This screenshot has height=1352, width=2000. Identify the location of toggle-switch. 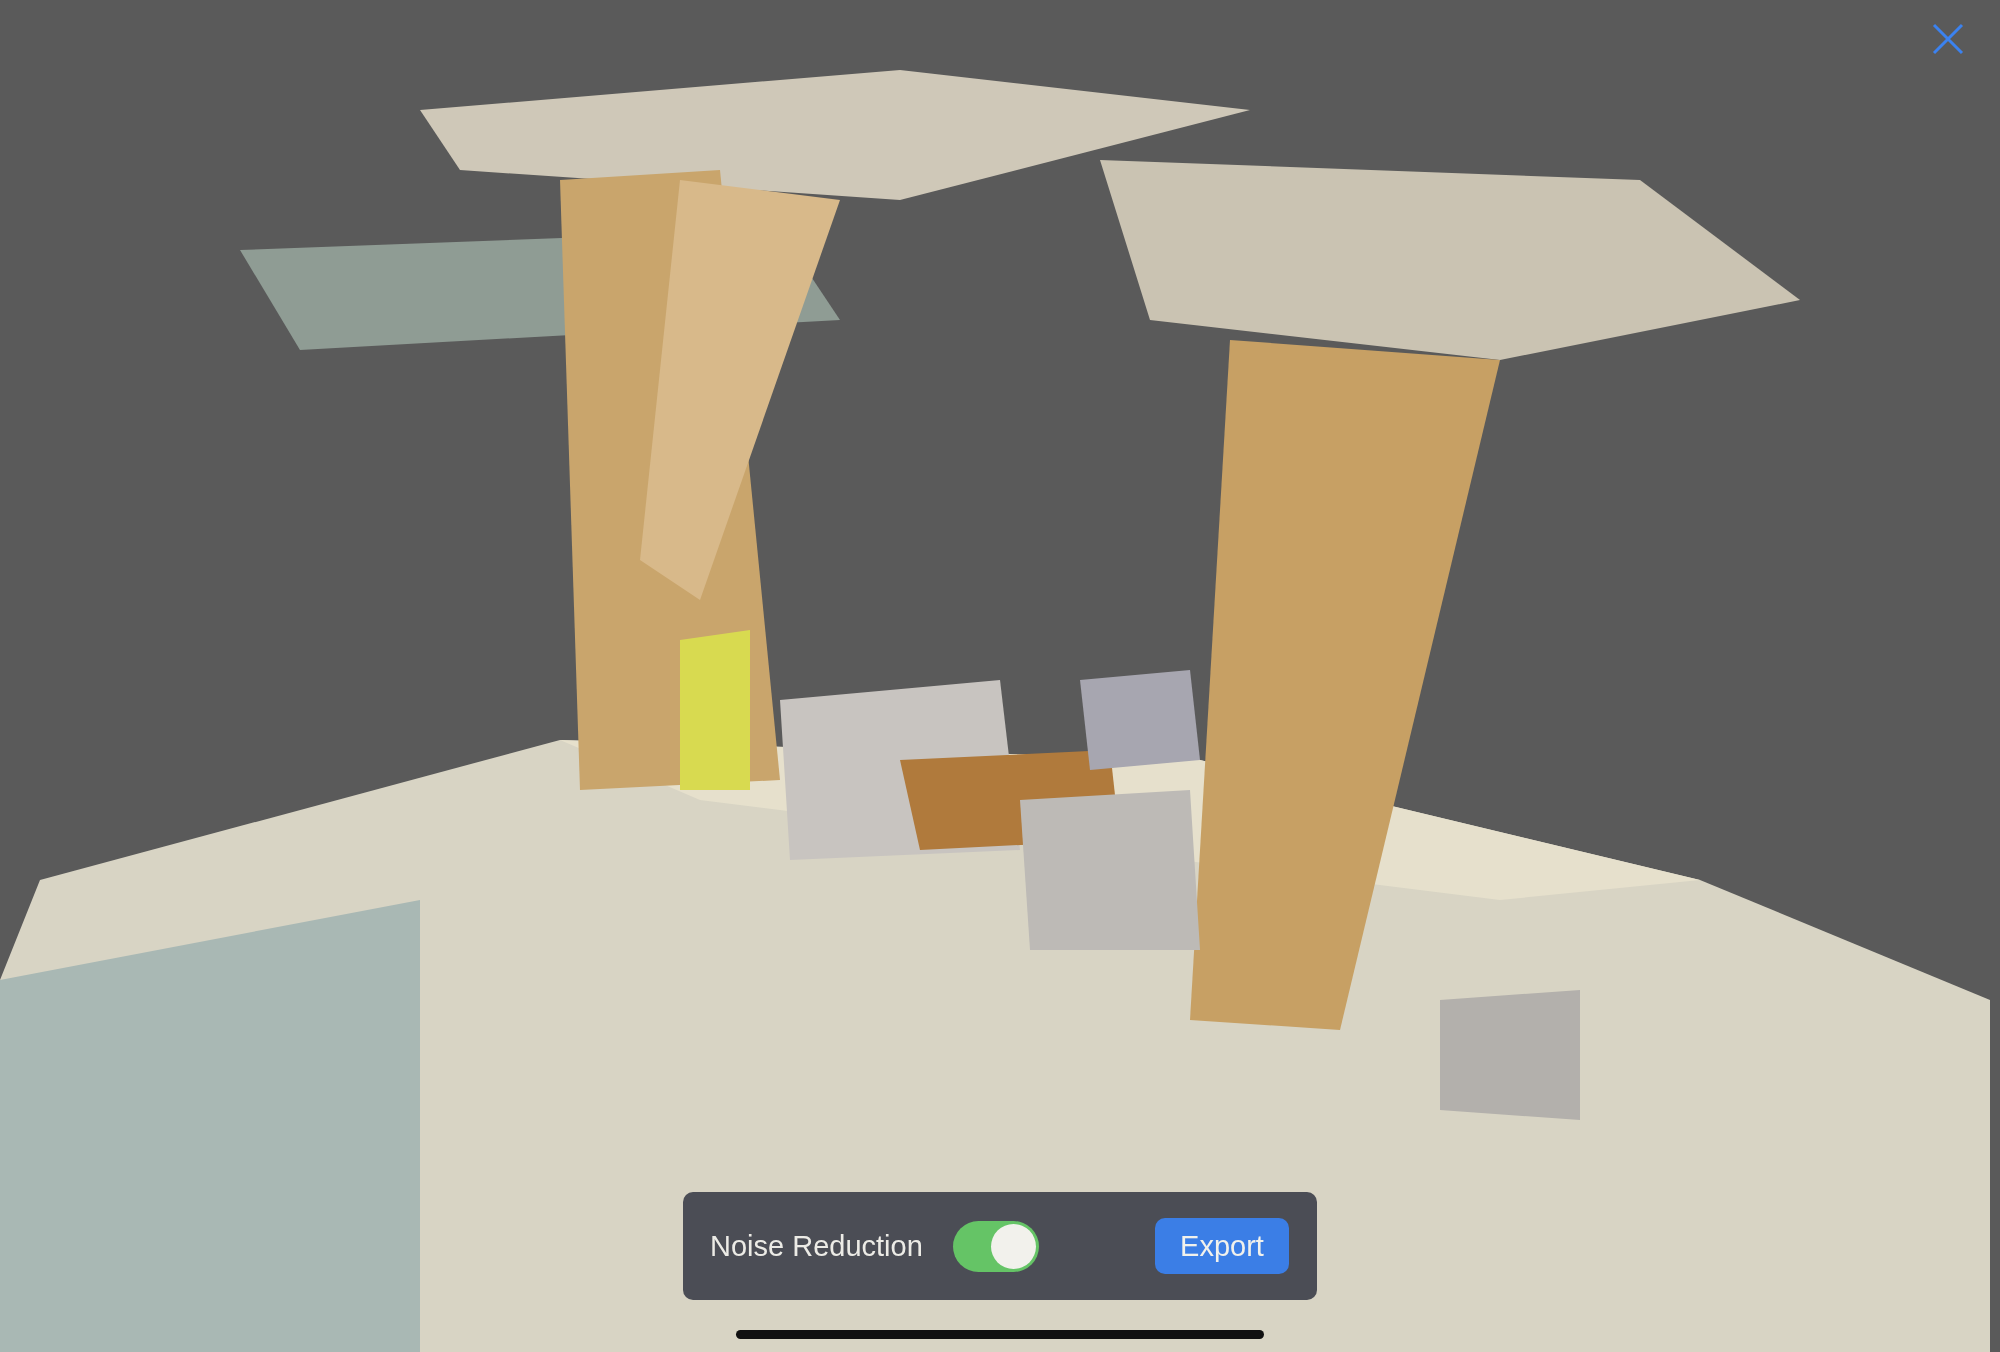
(995, 1246).